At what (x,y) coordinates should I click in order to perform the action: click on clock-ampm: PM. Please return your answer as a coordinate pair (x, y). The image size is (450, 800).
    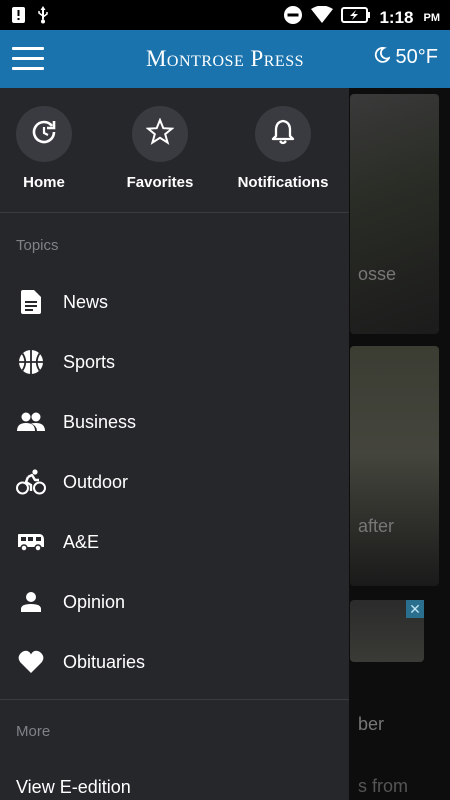
    Looking at the image, I should click on (432, 17).